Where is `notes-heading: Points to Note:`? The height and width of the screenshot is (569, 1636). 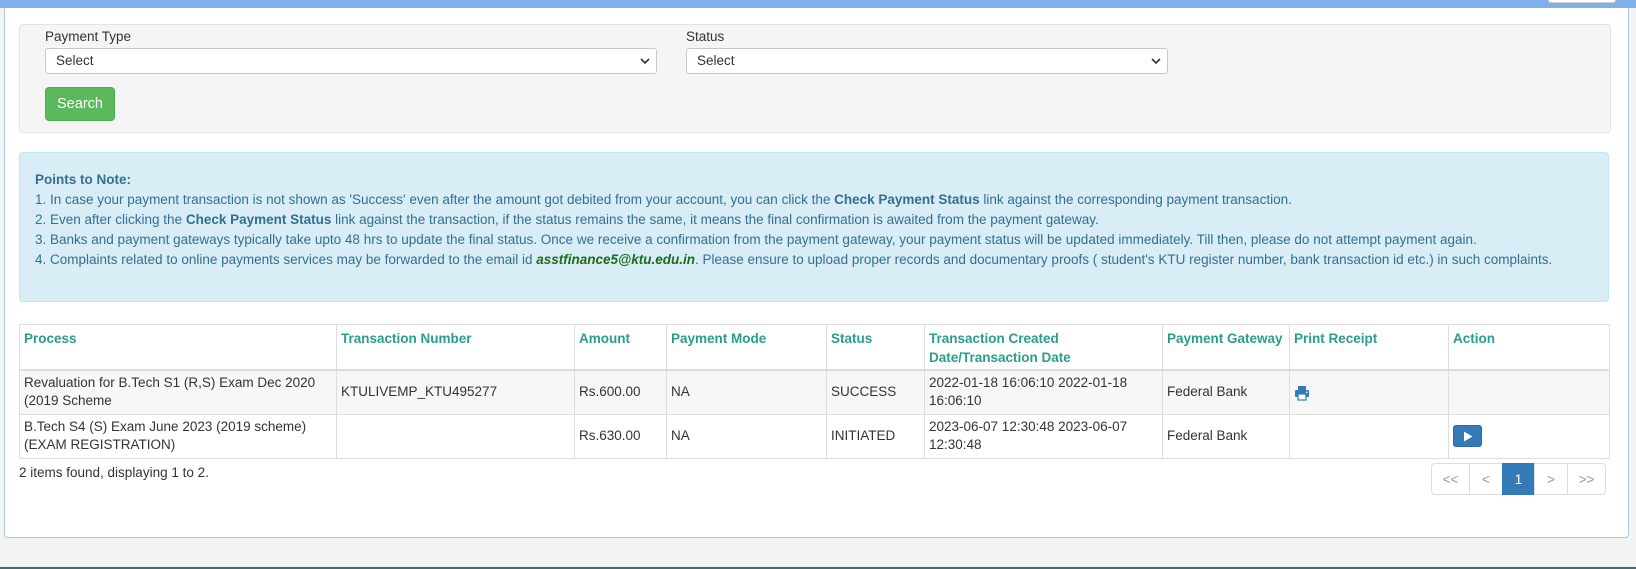 notes-heading: Points to Note: is located at coordinates (83, 179).